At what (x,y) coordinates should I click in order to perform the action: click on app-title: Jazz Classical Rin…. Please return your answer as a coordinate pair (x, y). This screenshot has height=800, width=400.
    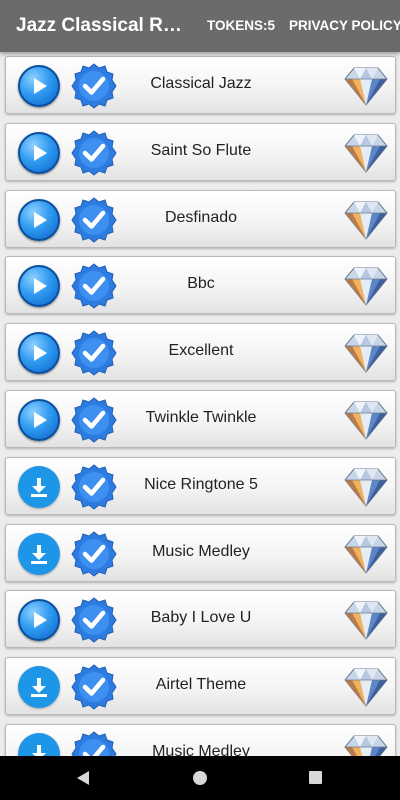
    Looking at the image, I should click on (101, 25).